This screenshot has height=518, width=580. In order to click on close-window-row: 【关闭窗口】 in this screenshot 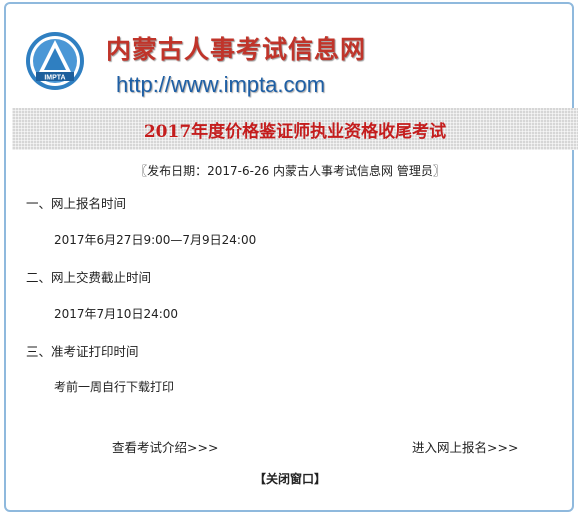, I will do `click(290, 478)`.